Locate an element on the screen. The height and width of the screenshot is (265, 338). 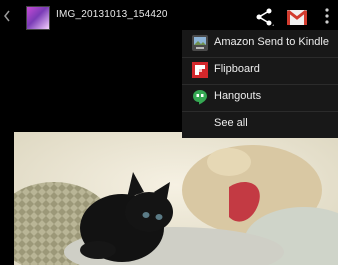
overflow-menu-icon is located at coordinates (327, 16).